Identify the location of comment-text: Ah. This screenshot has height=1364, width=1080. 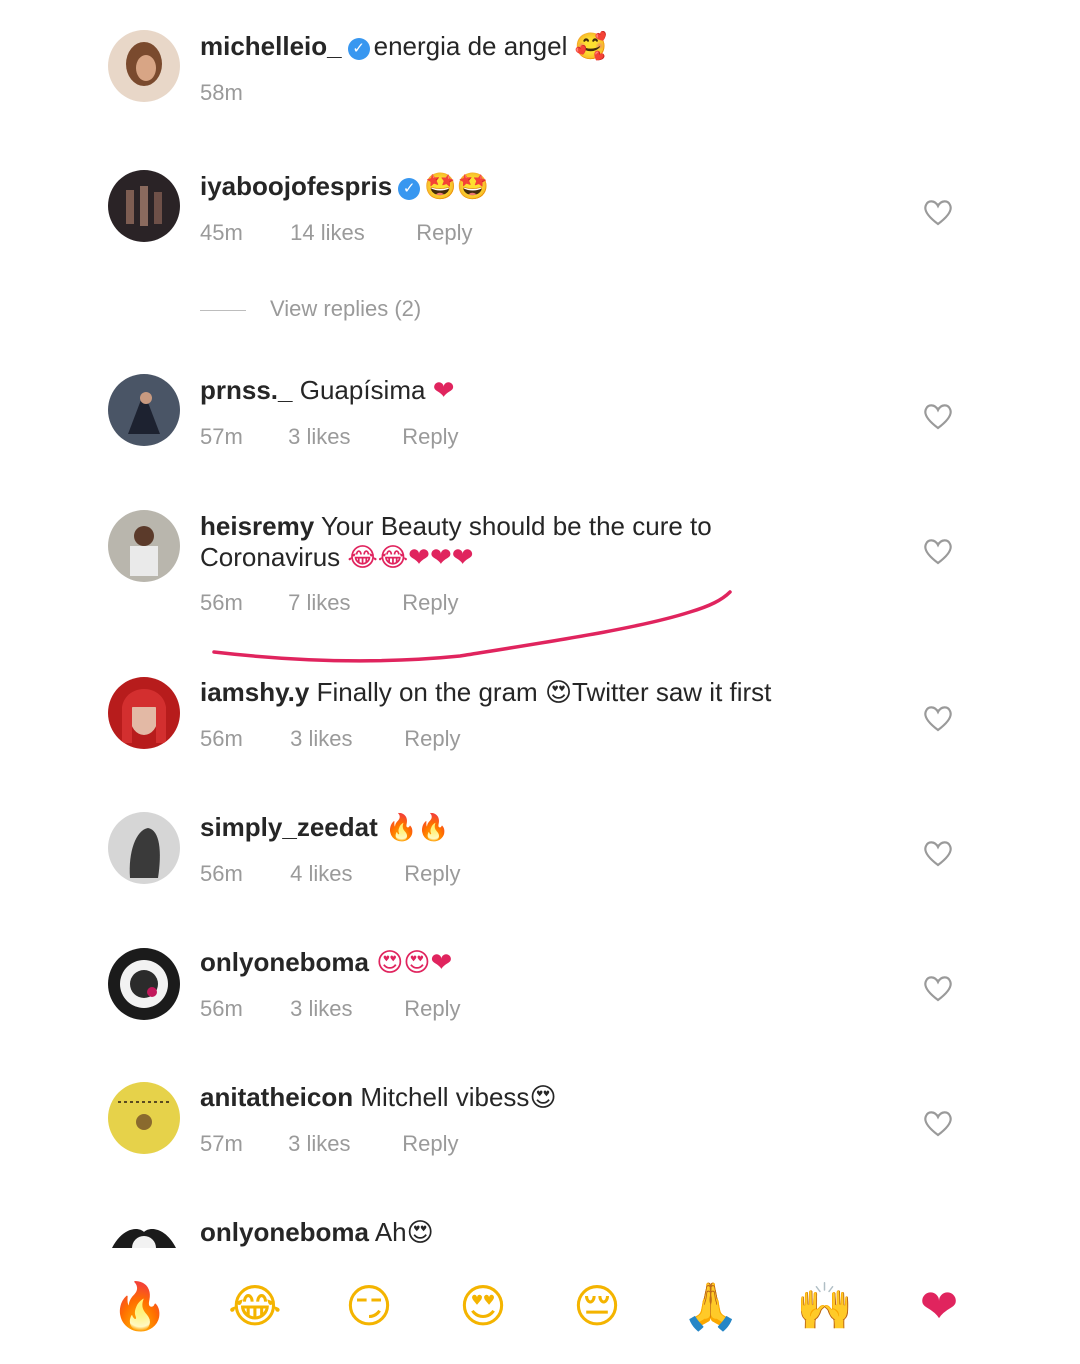
(390, 1232).